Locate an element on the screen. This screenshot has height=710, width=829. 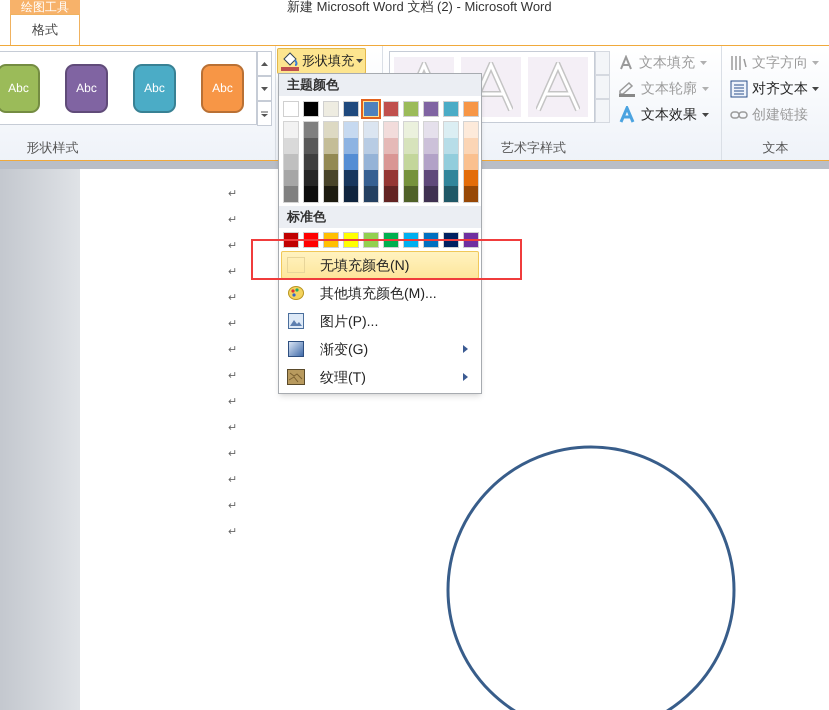
outlined-letter-a-icon is located at coordinates (558, 87).